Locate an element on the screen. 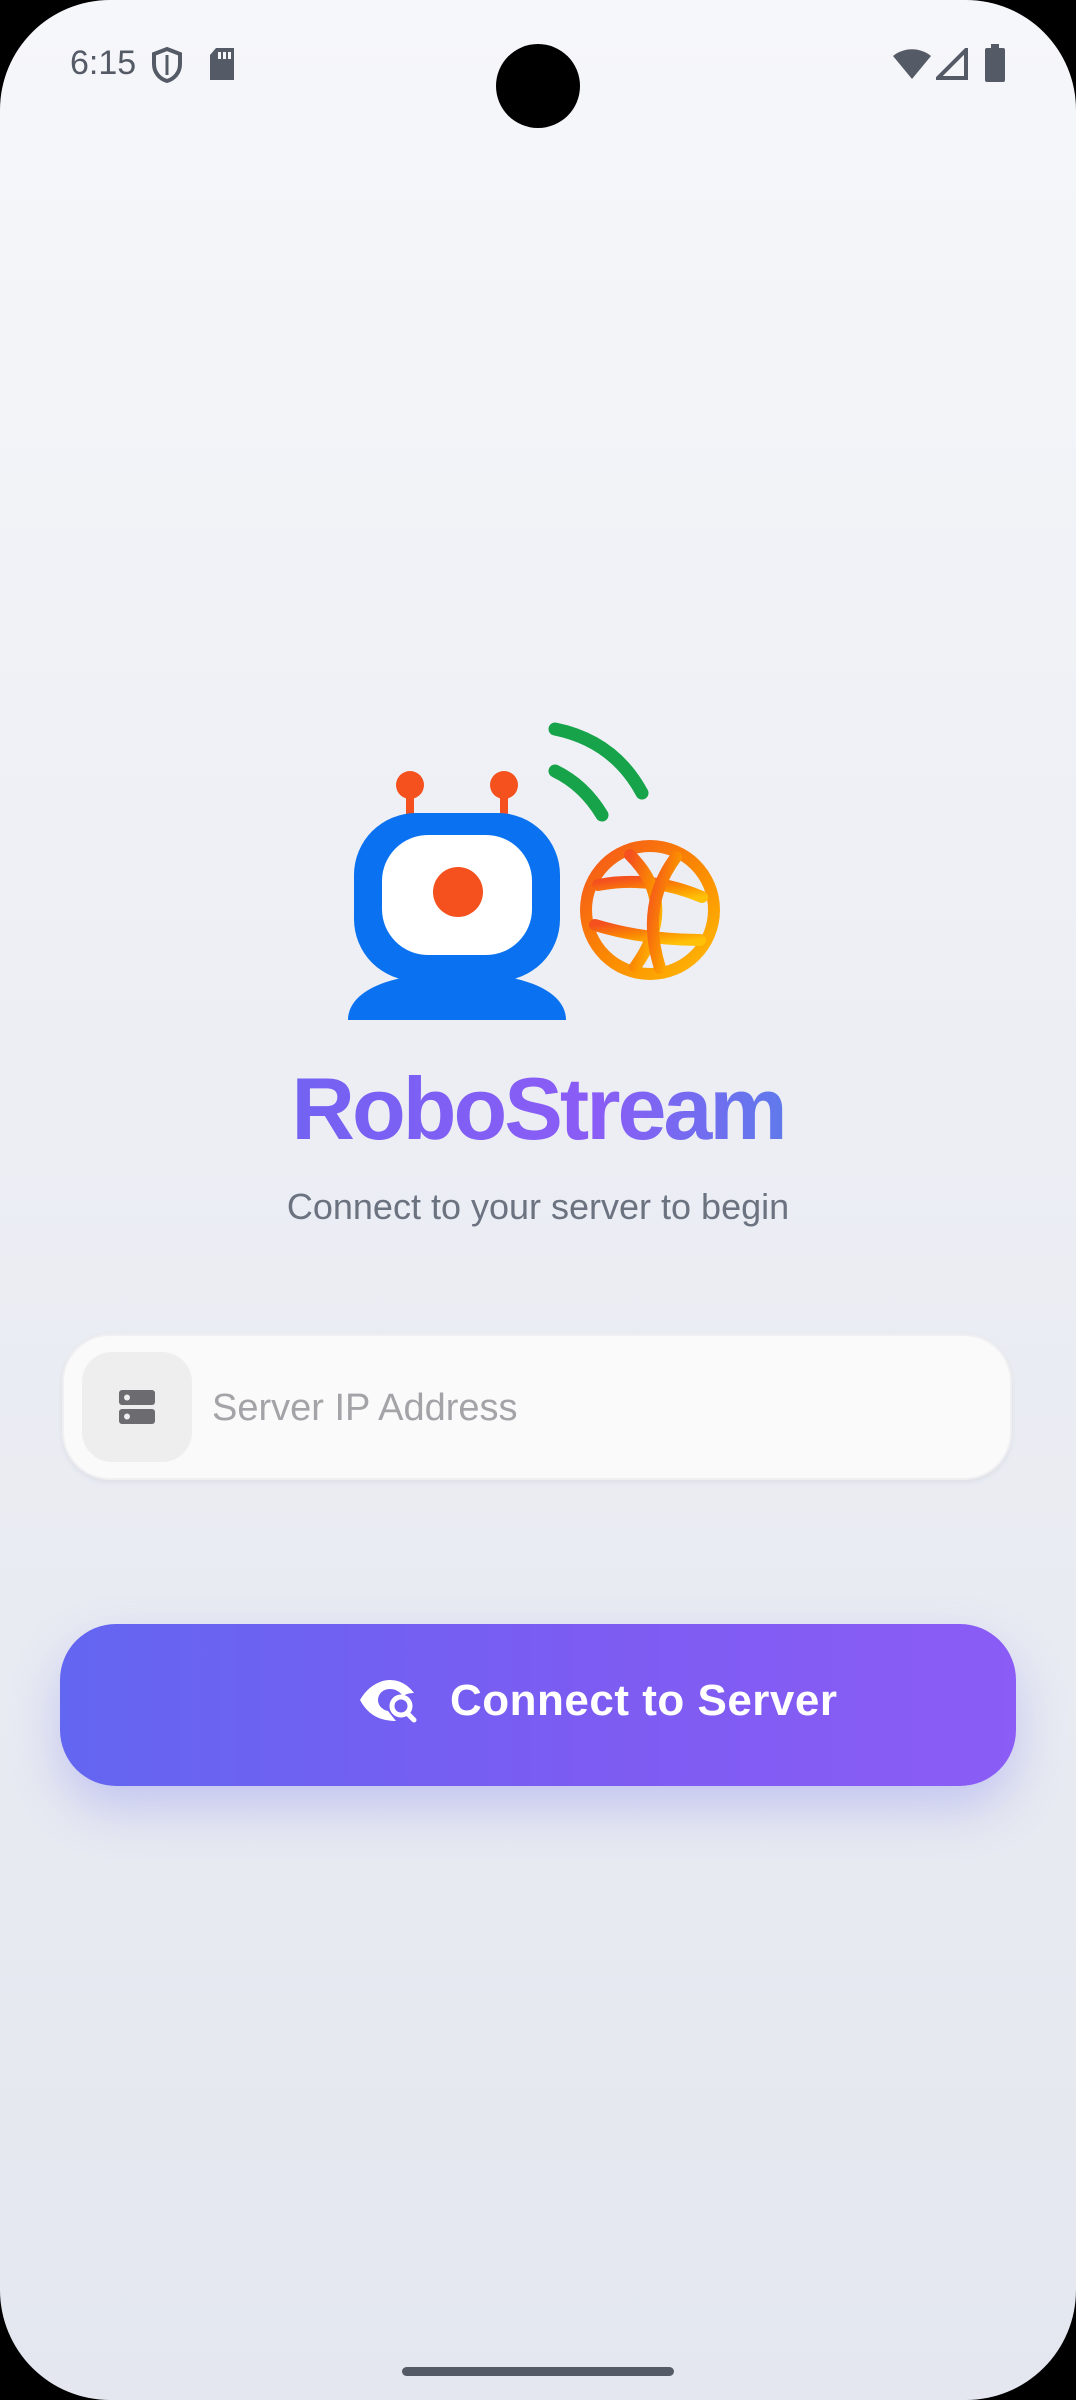 This screenshot has width=1076, height=2400. app-subtitle: Connect to your server to begin is located at coordinates (538, 1206).